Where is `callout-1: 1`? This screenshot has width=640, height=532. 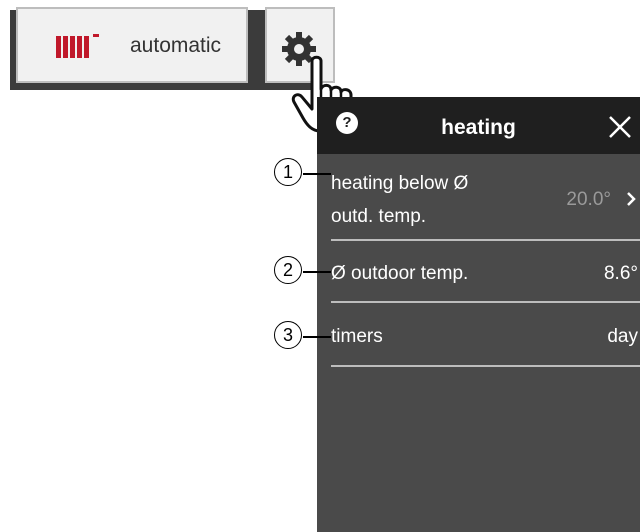
callout-1: 1 is located at coordinates (288, 172).